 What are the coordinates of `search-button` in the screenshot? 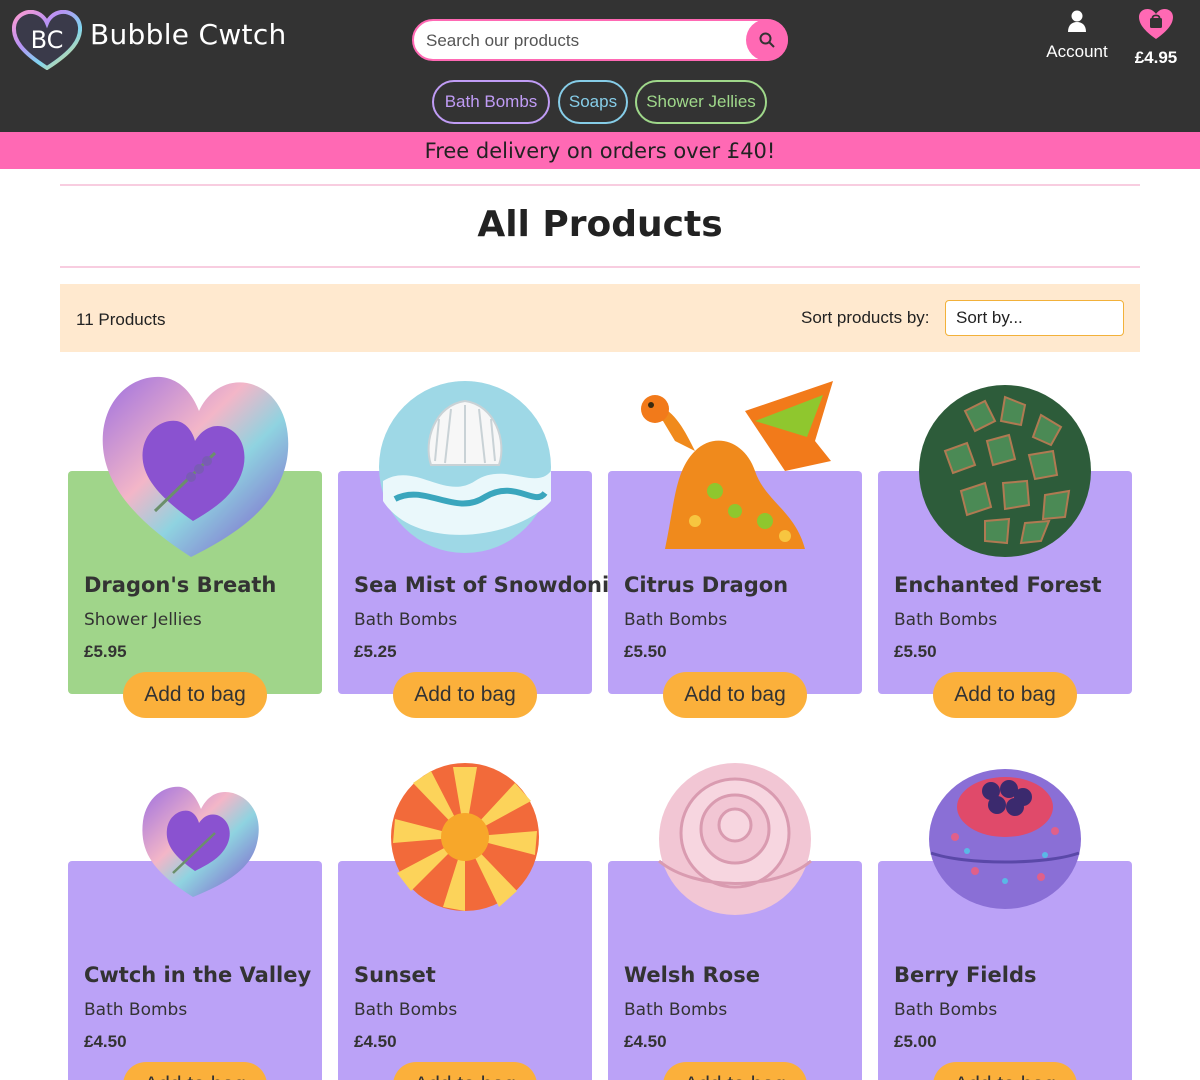 It's located at (767, 40).